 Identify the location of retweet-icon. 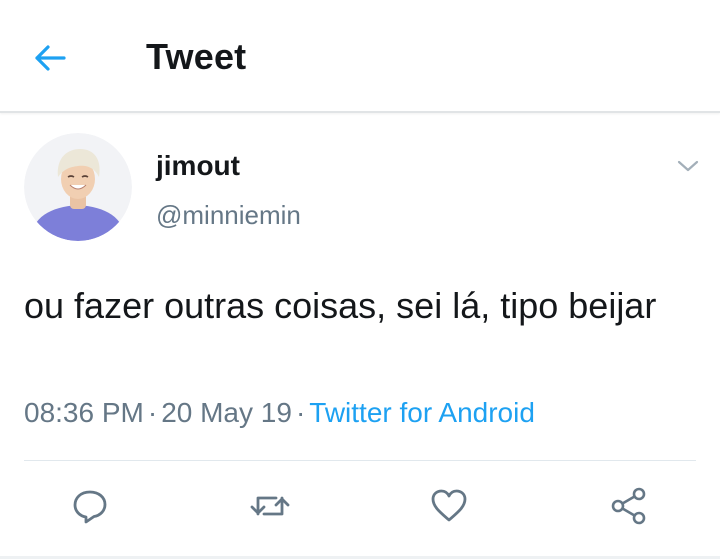
(270, 506).